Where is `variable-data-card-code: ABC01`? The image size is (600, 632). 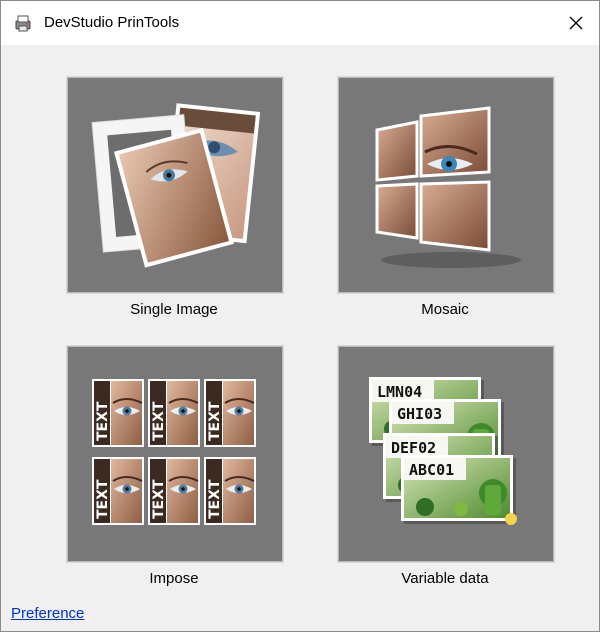
variable-data-card-code: ABC01 is located at coordinates (431, 470).